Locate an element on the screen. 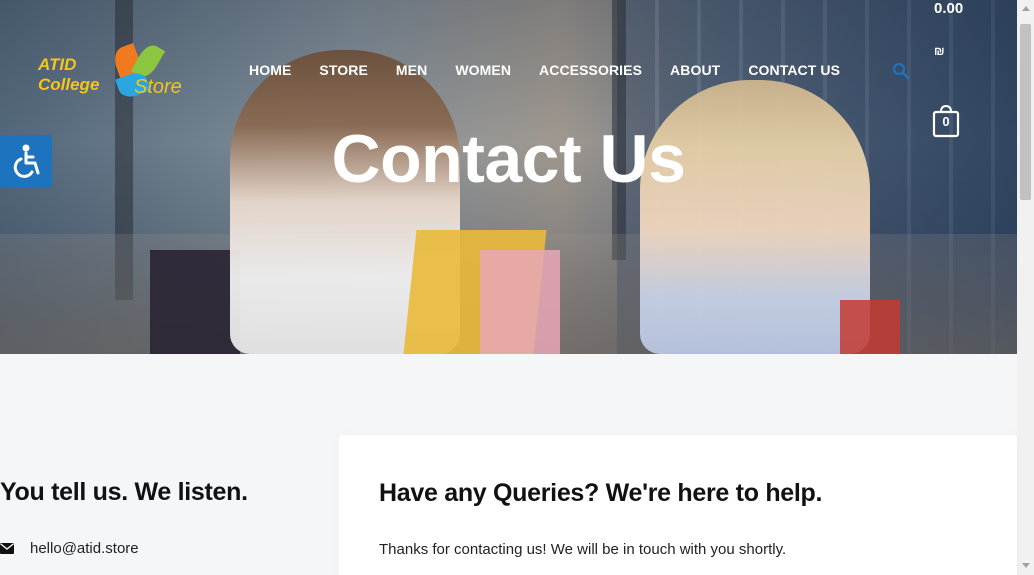 The height and width of the screenshot is (575, 1034). nav-men: MEN is located at coordinates (411, 70).